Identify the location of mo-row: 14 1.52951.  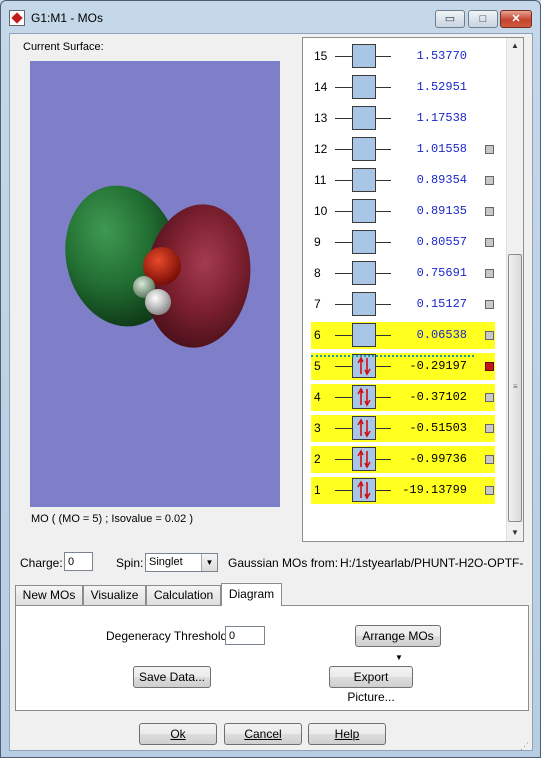
(403, 87).